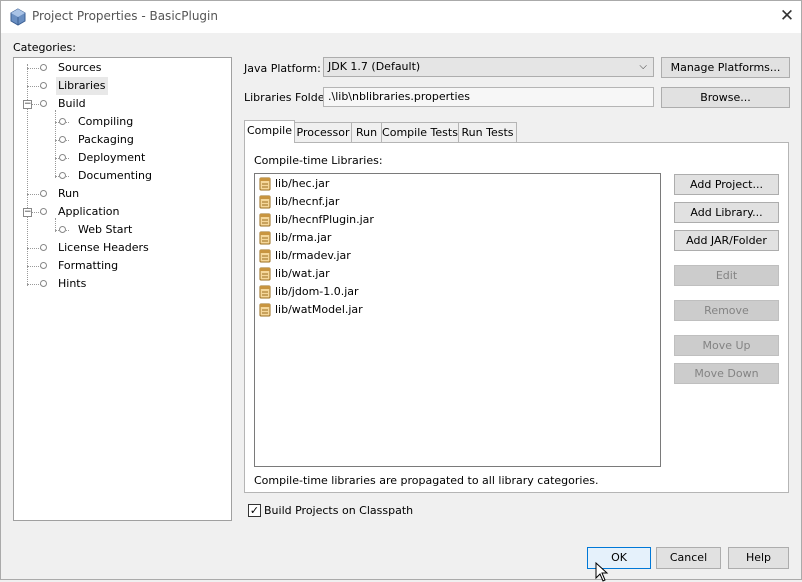  I want to click on java-platform-select: JDK 1.7 (Default) ⌵, so click(488, 67).